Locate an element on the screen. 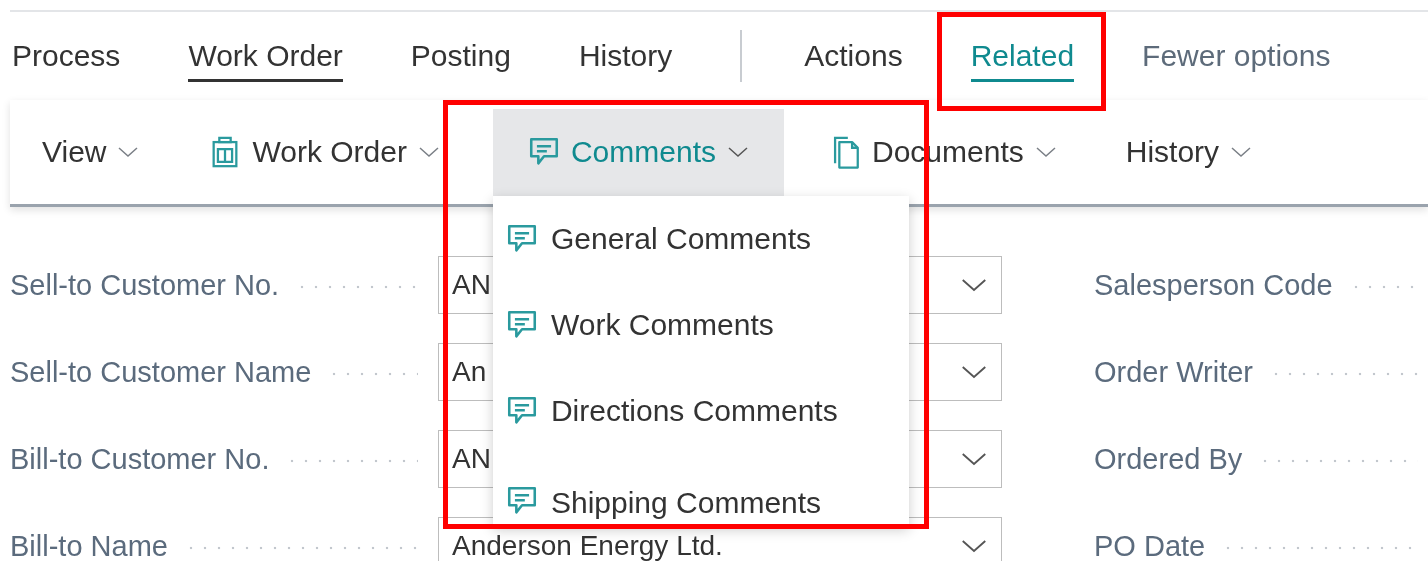 Image resolution: width=1428 pixels, height=561 pixels. field-label: Salesperson Code is located at coordinates (1213, 285).